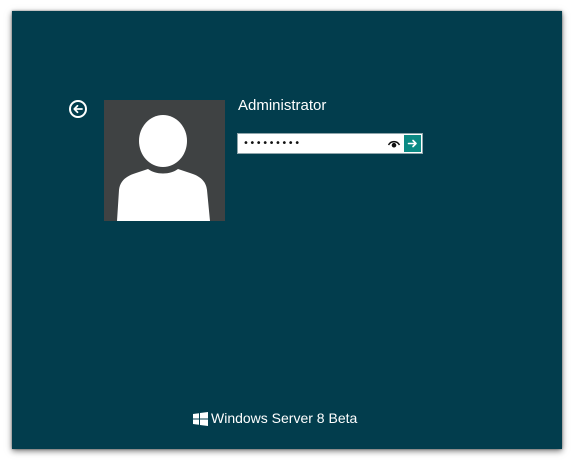 This screenshot has width=582, height=469. I want to click on windows-logo-icon, so click(200, 419).